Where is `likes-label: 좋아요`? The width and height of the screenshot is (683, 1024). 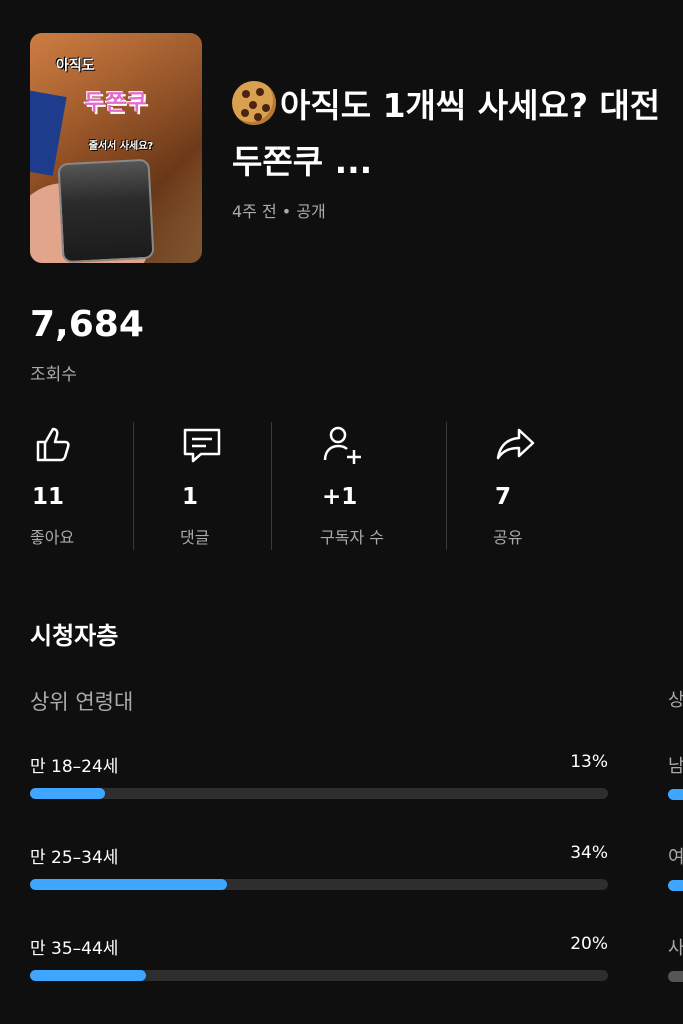 likes-label: 좋아요 is located at coordinates (52, 537).